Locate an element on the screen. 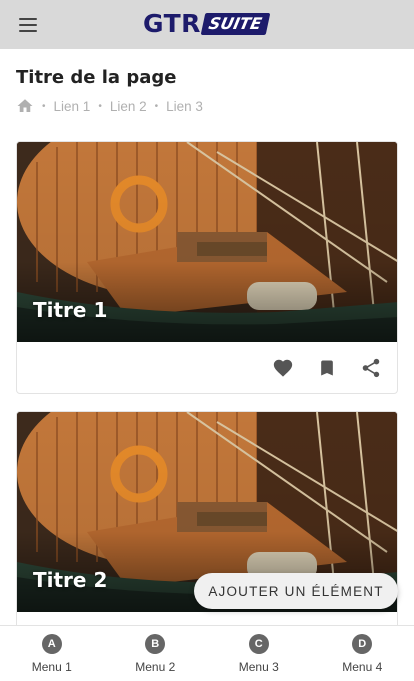  nav-badge-icon: C is located at coordinates (258, 644).